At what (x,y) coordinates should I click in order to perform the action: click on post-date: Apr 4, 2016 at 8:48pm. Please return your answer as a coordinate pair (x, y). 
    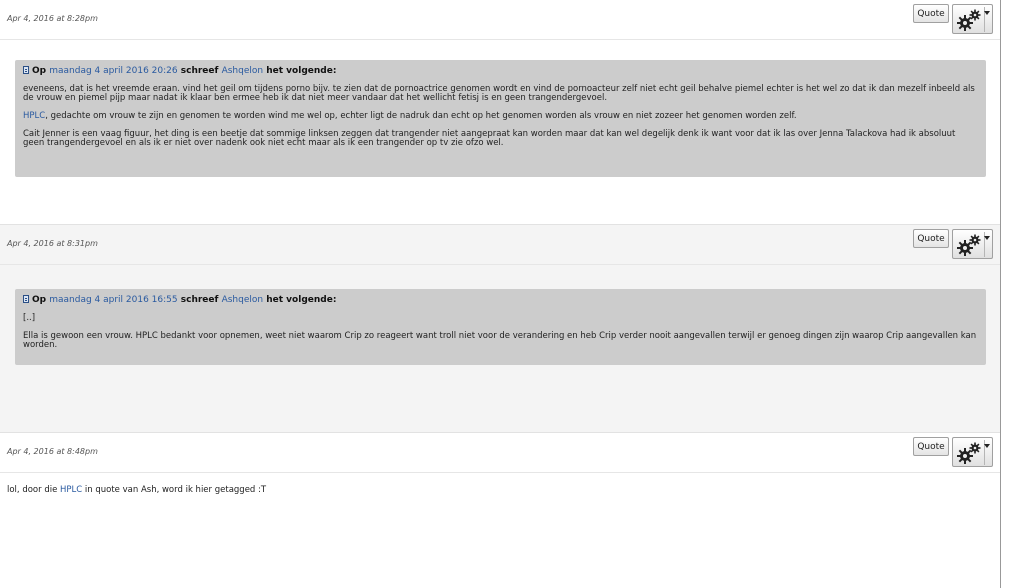
    Looking at the image, I should click on (52, 451).